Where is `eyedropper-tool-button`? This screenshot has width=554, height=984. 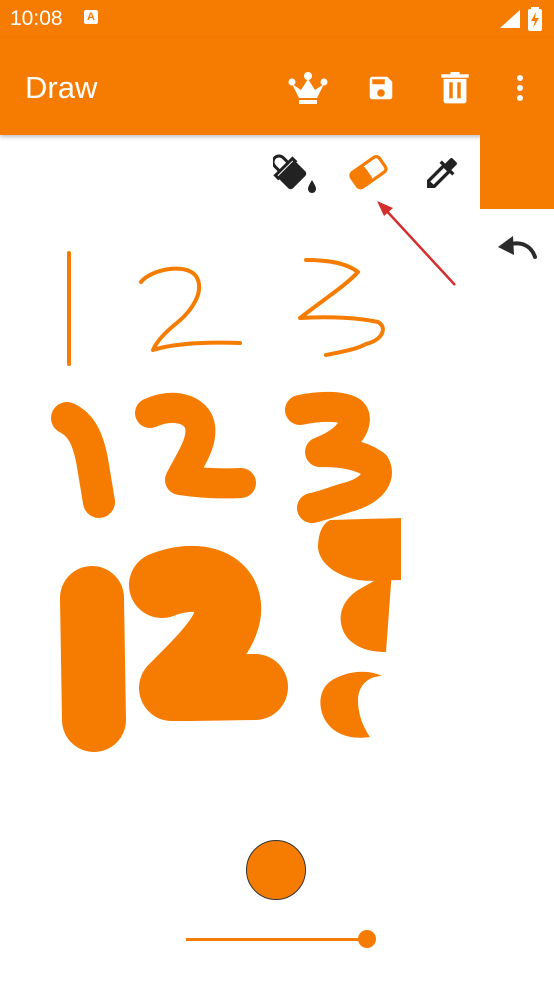
eyedropper-tool-button is located at coordinates (442, 173).